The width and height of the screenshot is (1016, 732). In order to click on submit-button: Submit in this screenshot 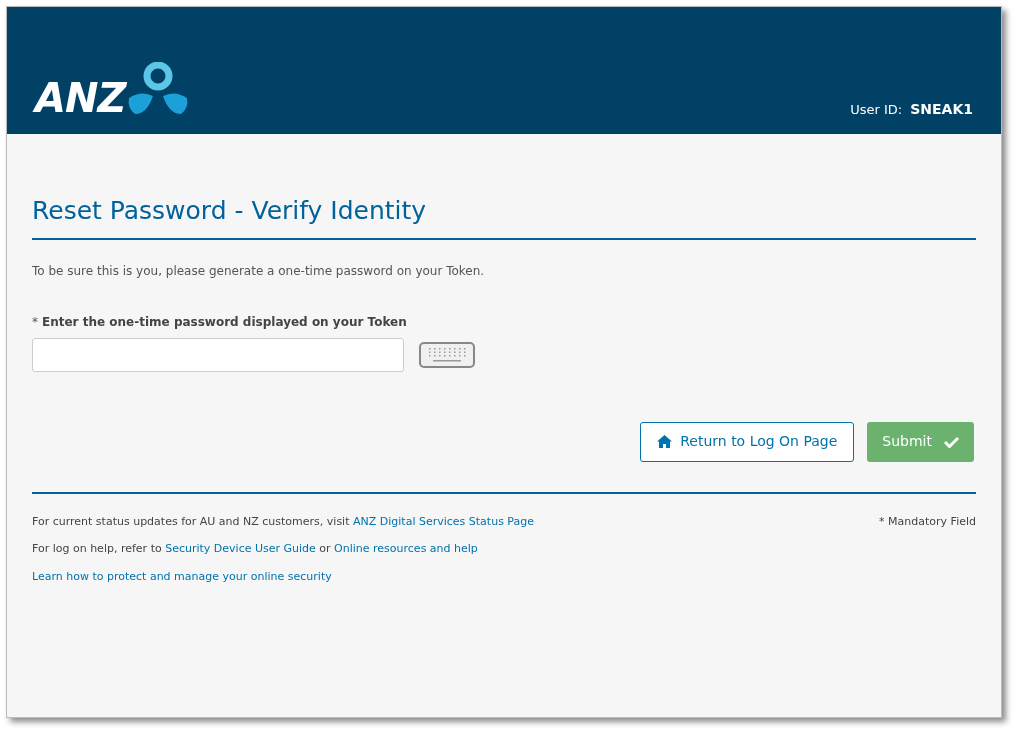, I will do `click(920, 441)`.